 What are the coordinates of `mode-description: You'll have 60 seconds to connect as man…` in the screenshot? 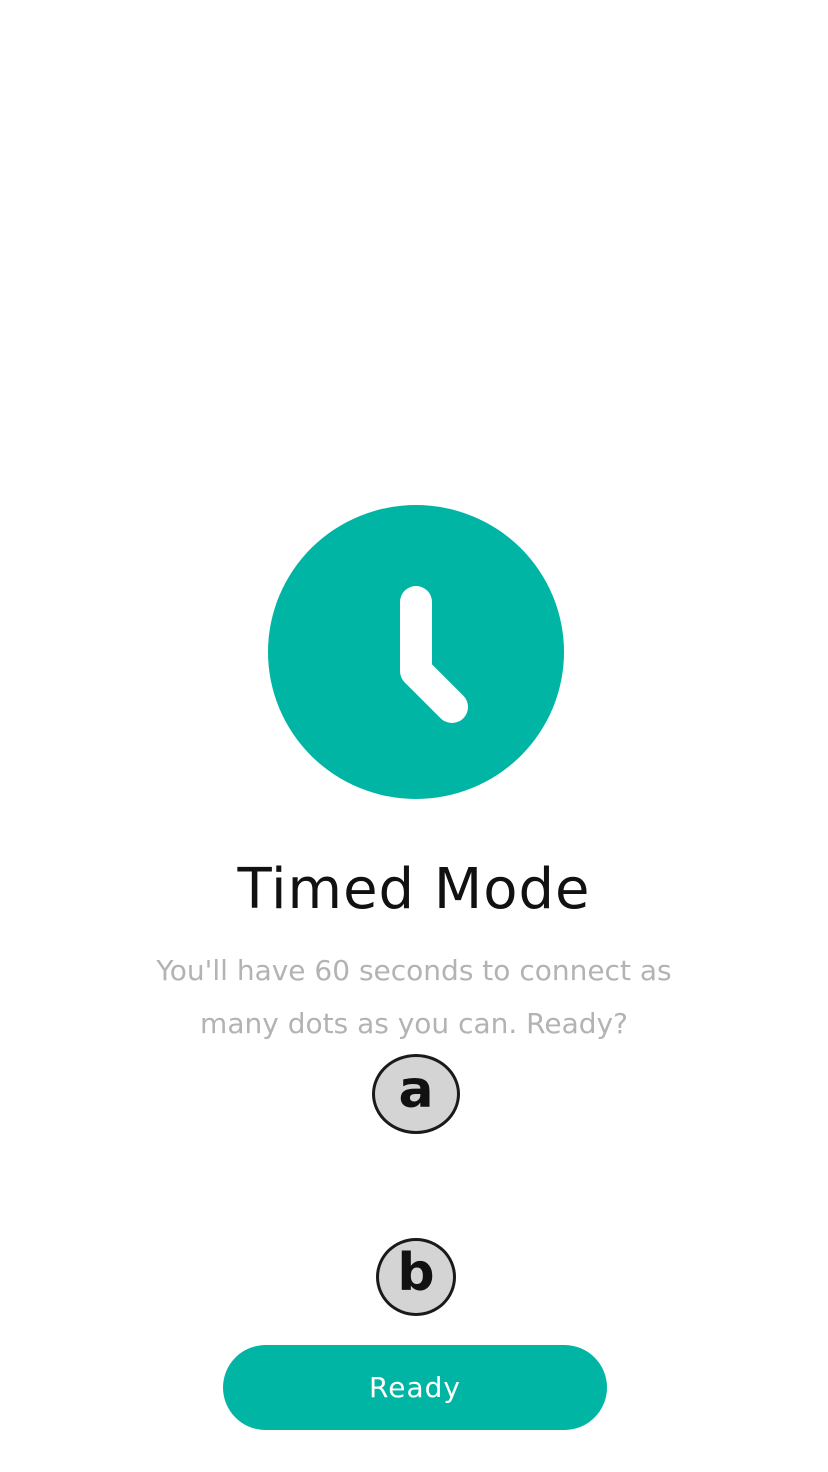 It's located at (414, 997).